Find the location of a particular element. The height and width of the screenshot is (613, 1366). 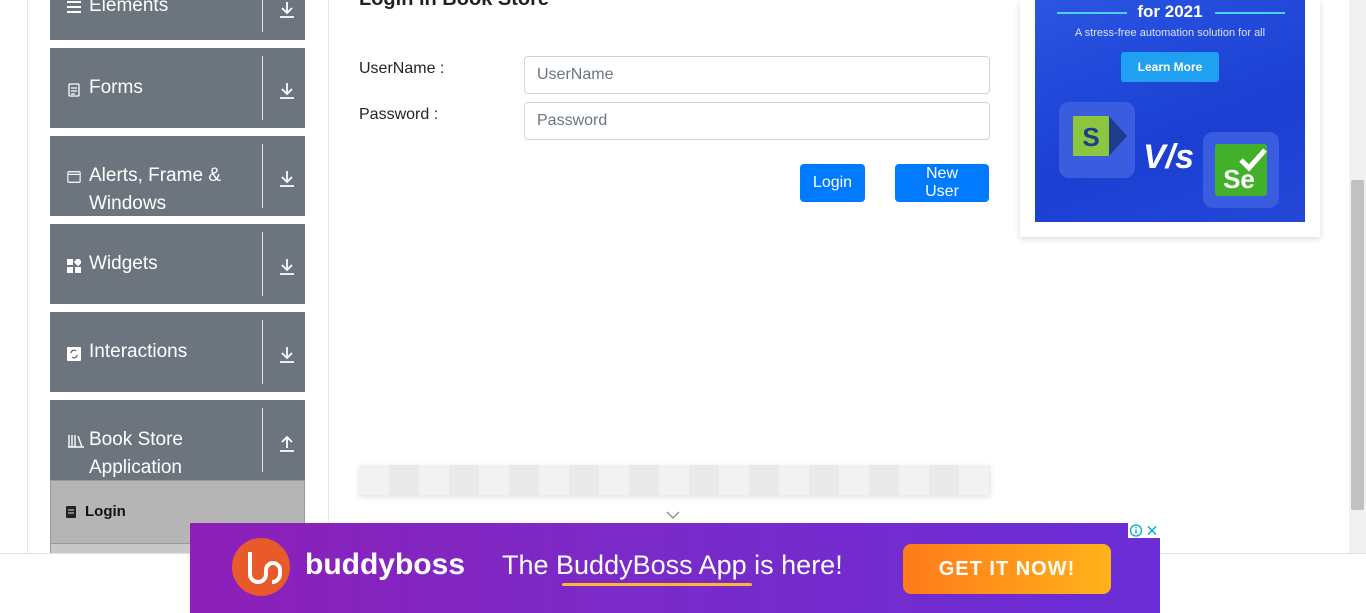

sidebar-group-alerts: Alerts, Frame & Windows is located at coordinates (177, 176).